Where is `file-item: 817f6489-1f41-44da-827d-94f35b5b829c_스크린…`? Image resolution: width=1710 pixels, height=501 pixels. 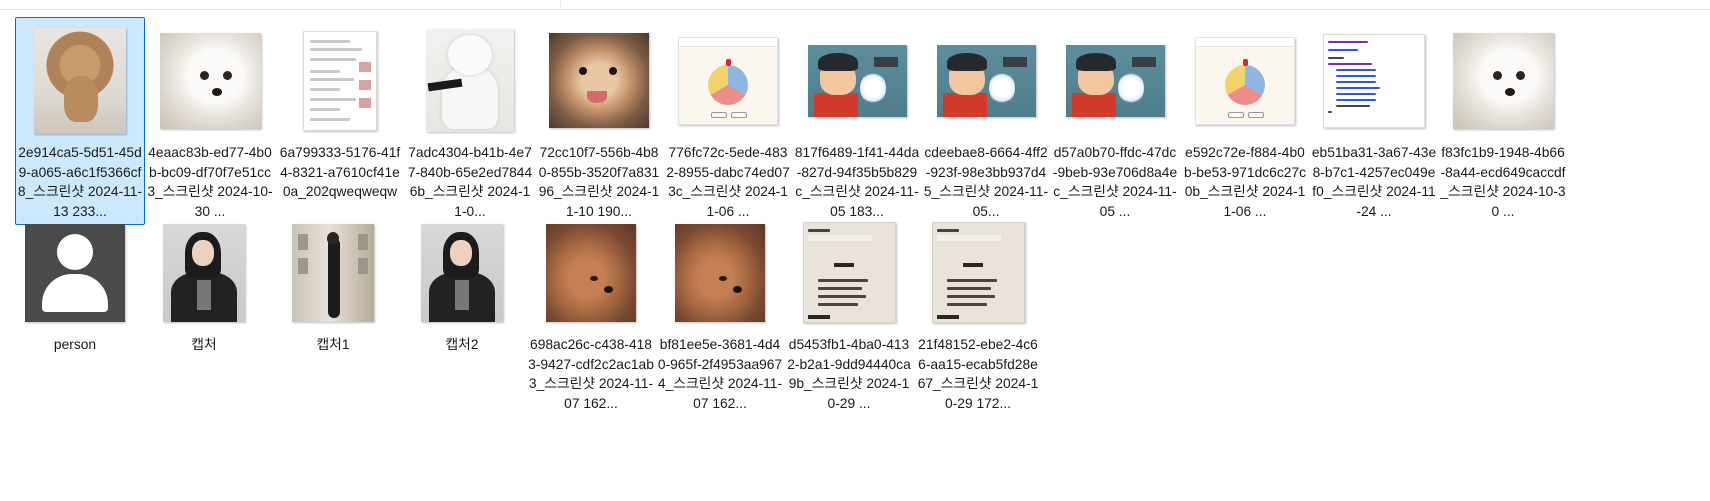
file-item: 817f6489-1f41-44da-827d-94f35b5b829c_스크린… is located at coordinates (857, 121).